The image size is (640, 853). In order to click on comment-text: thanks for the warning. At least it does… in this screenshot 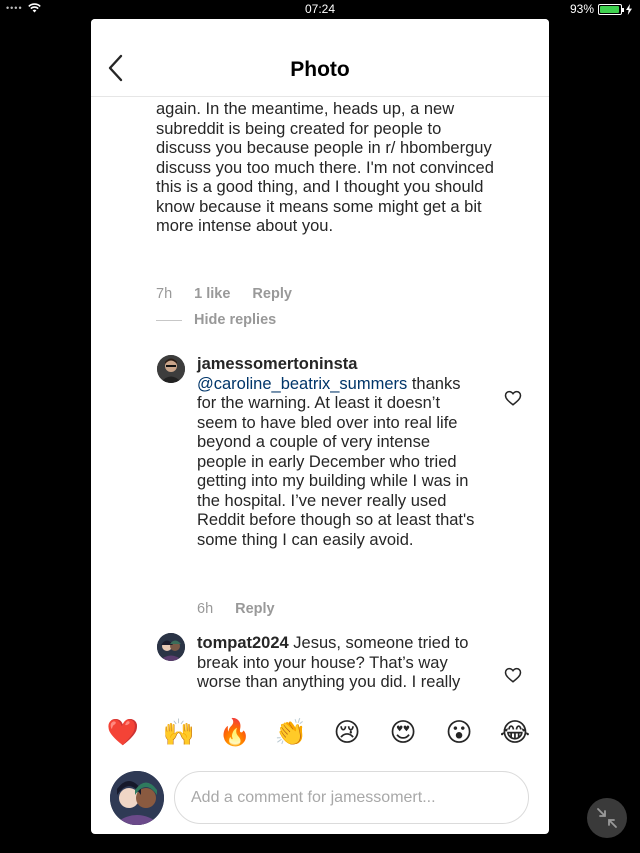, I will do `click(336, 461)`.